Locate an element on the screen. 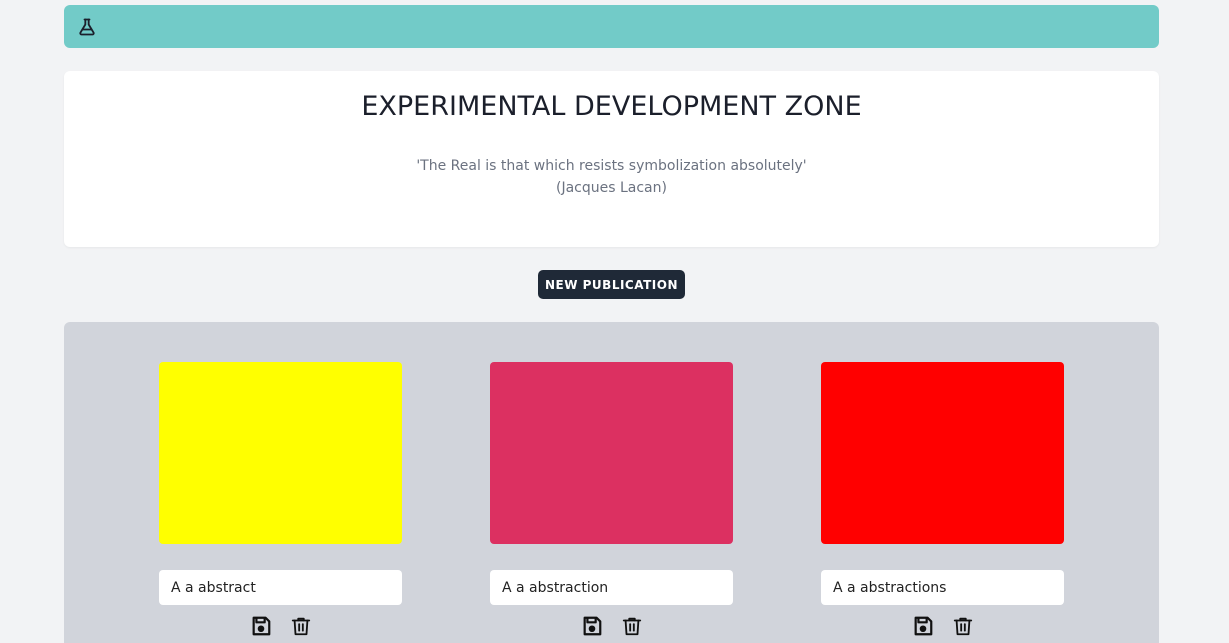 The width and height of the screenshot is (1229, 643). flask-icon is located at coordinates (87, 27).